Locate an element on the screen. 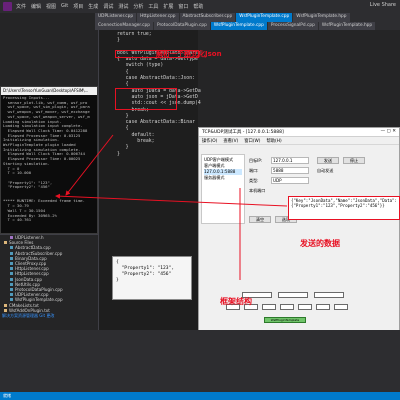 The width and height of the screenshot is (400, 400). menu-project: 项目 is located at coordinates (78, 6).